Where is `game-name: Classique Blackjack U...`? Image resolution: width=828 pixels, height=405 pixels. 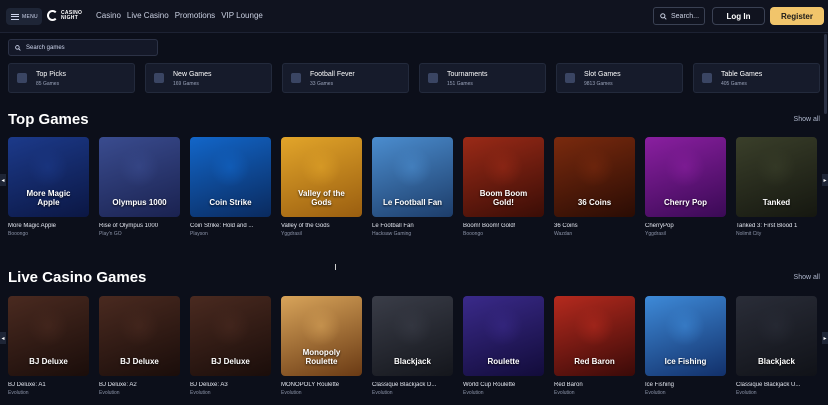 game-name: Classique Blackjack U... is located at coordinates (768, 385).